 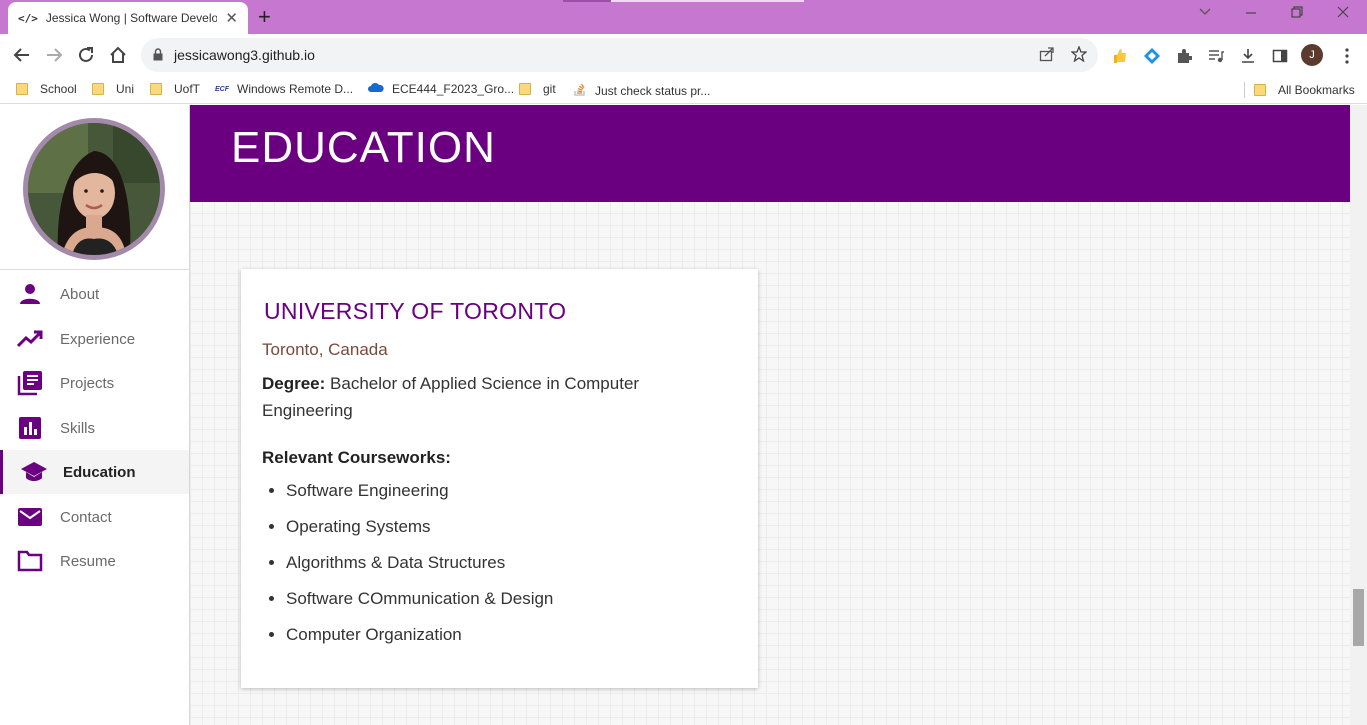 What do you see at coordinates (264, 17) in the screenshot?
I see `new-tab-button: +` at bounding box center [264, 17].